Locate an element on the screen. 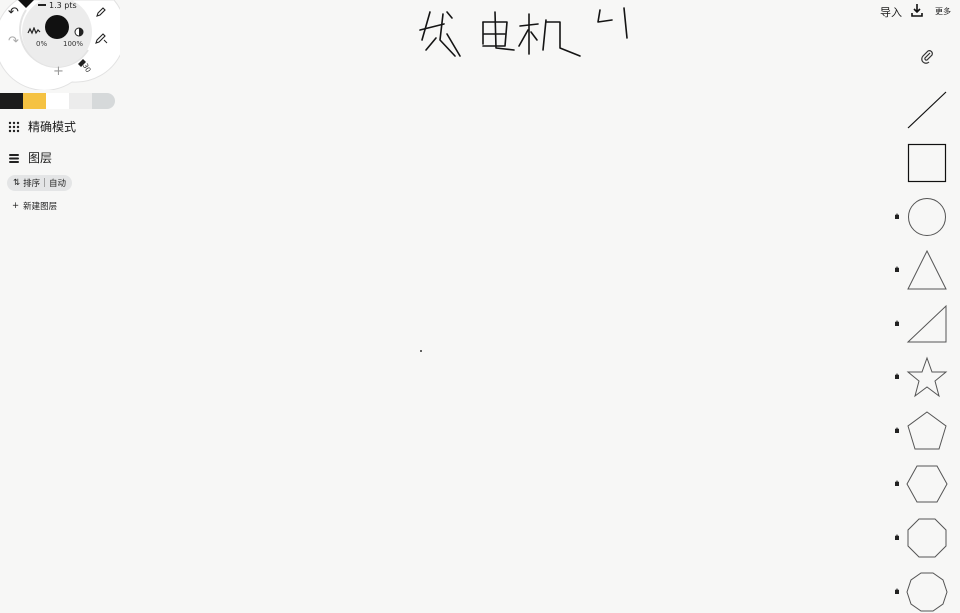 This screenshot has width=960, height=613. redo-icon: ↷ is located at coordinates (13, 41).